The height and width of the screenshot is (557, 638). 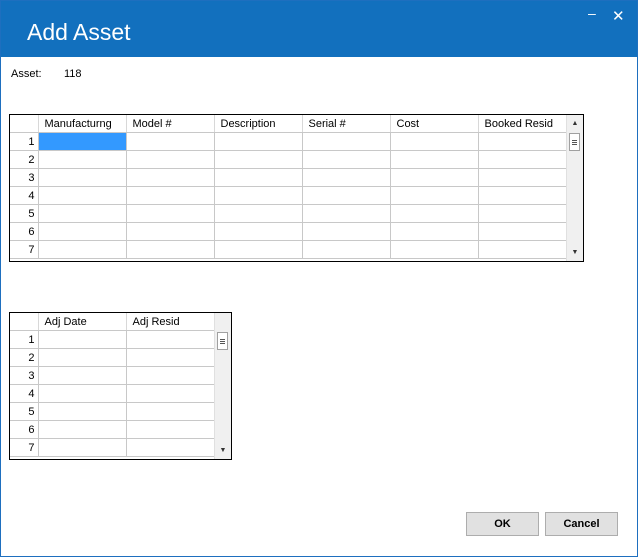 I want to click on table-row: 6, so click(x=288, y=231).